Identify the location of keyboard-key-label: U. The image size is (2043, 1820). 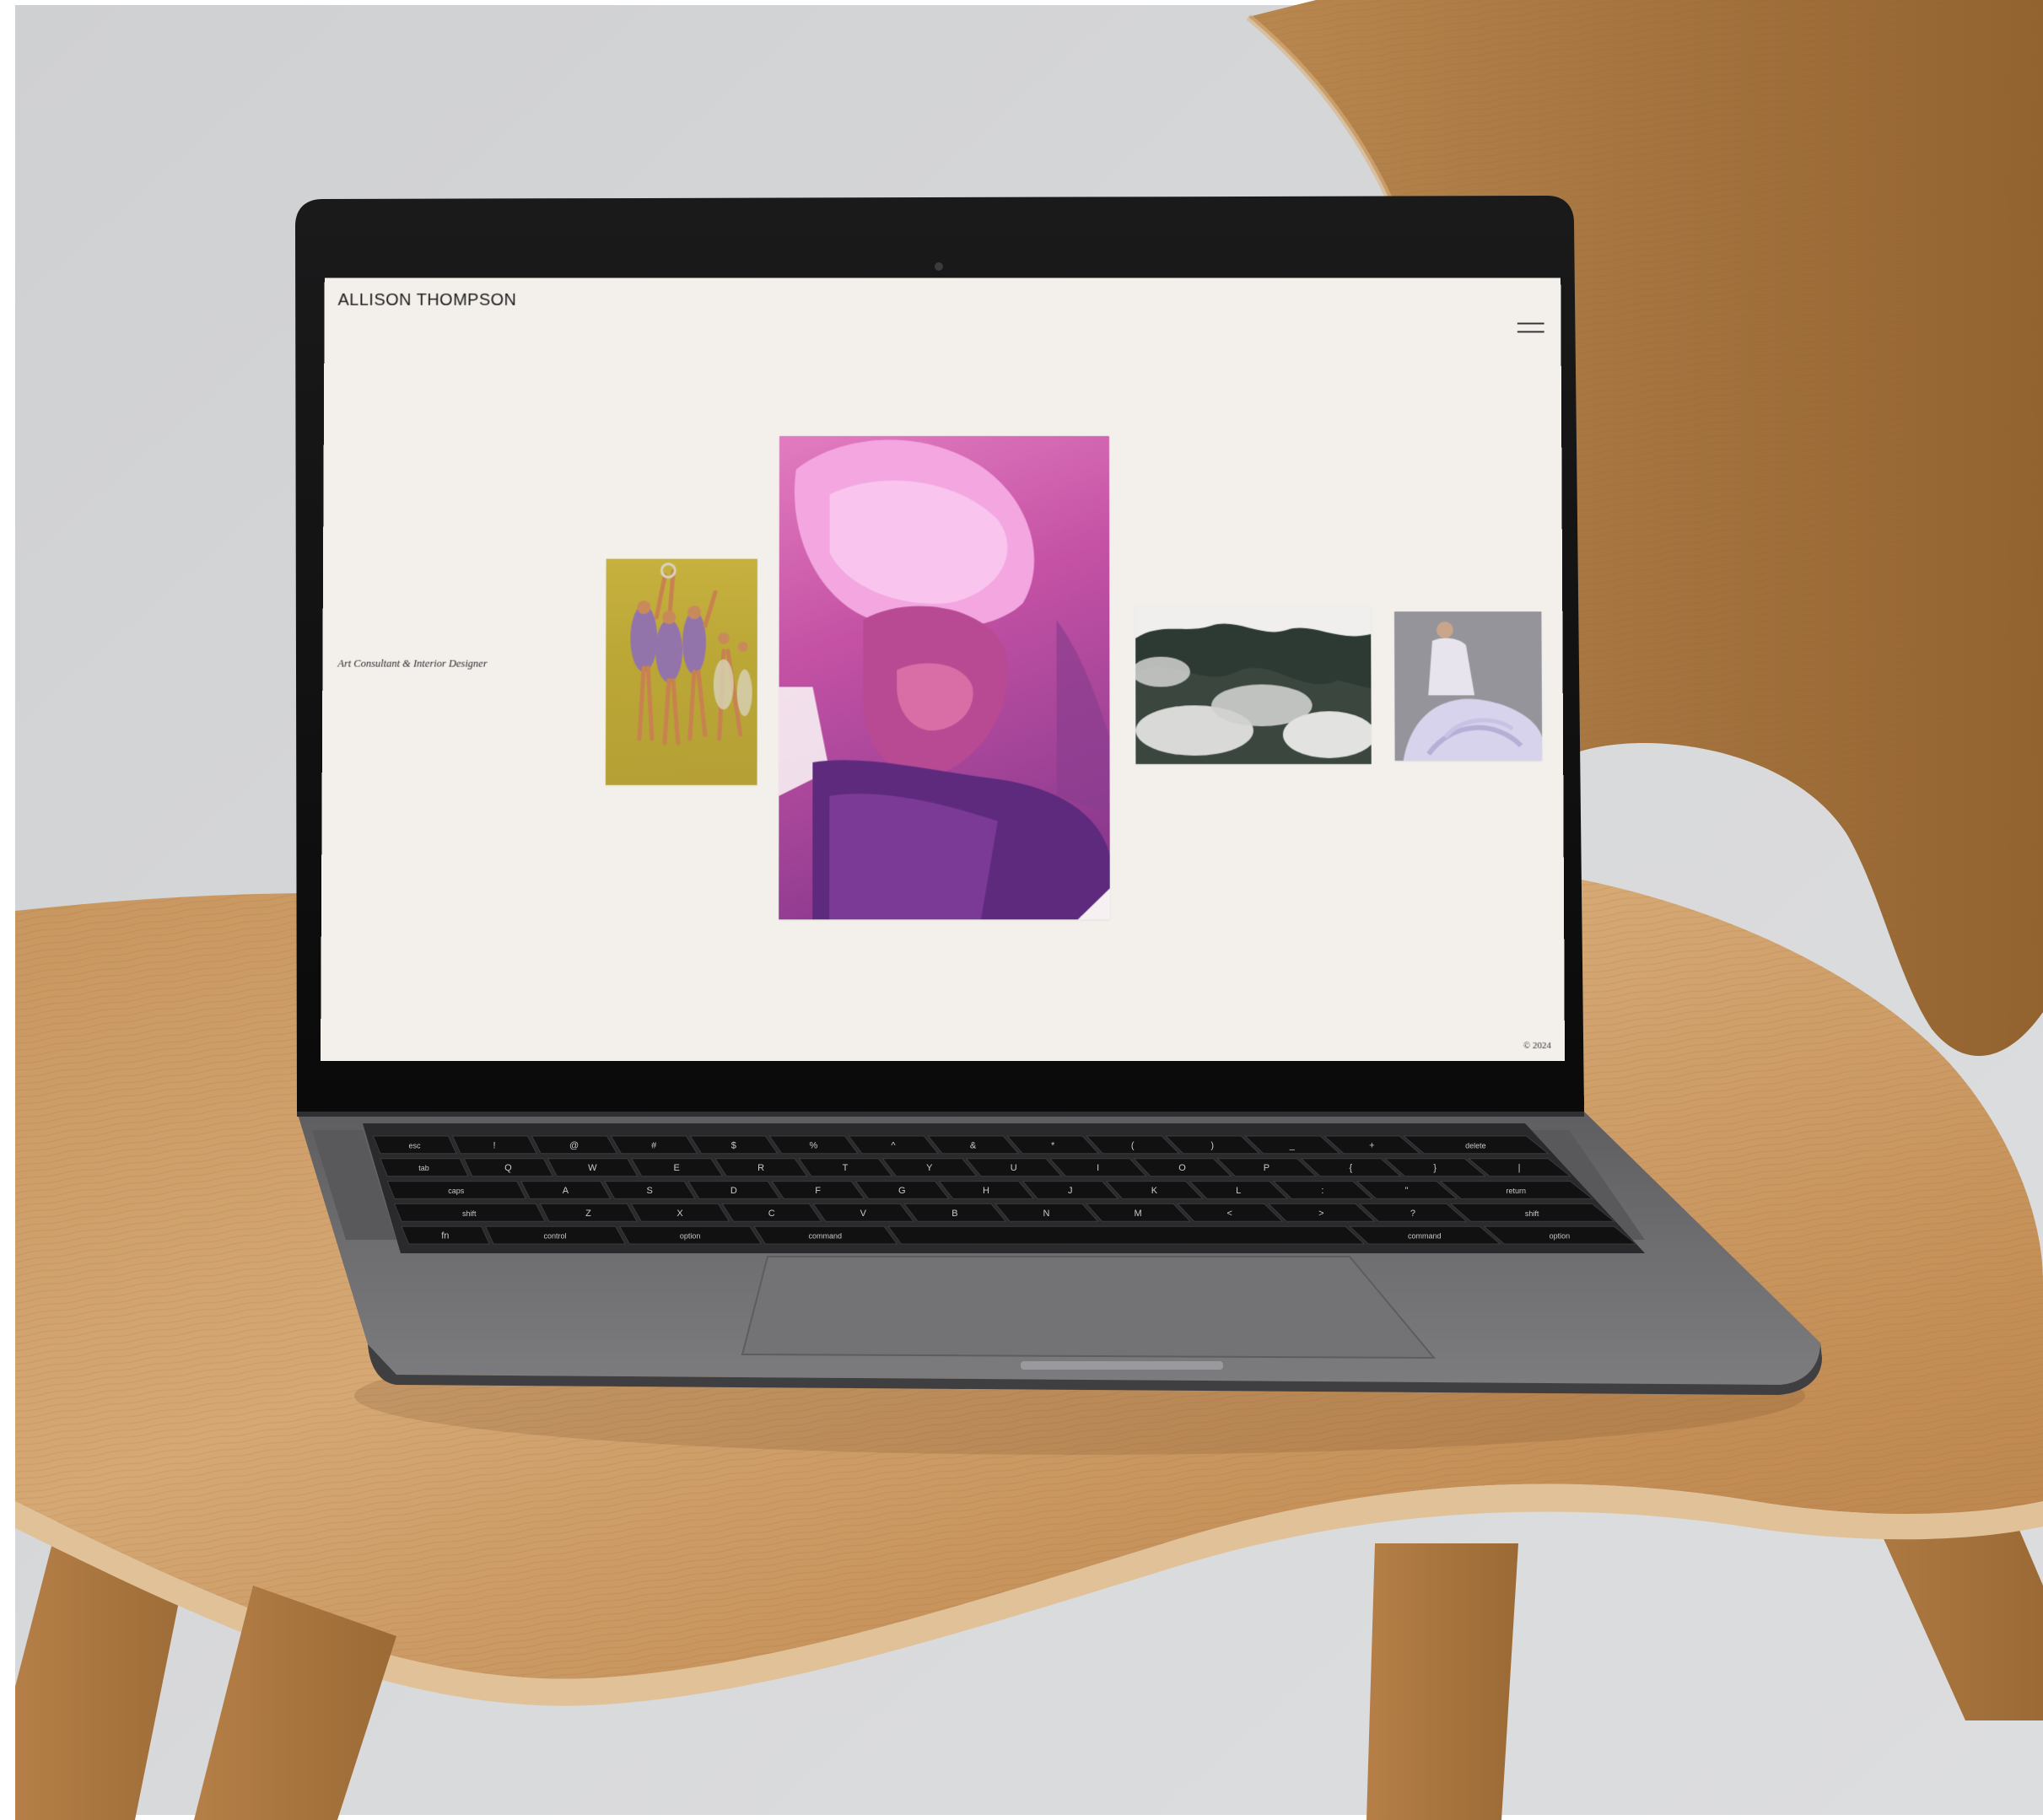
(1014, 1168).